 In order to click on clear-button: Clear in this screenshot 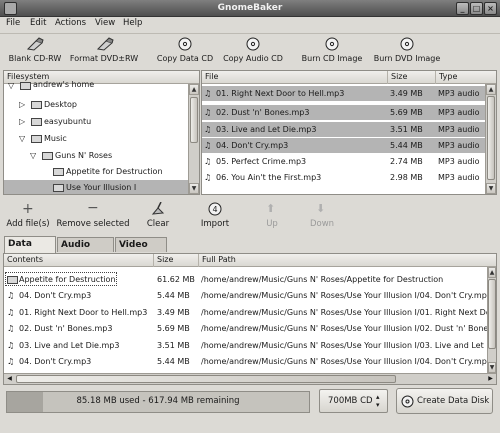, I will do `click(158, 217)`.